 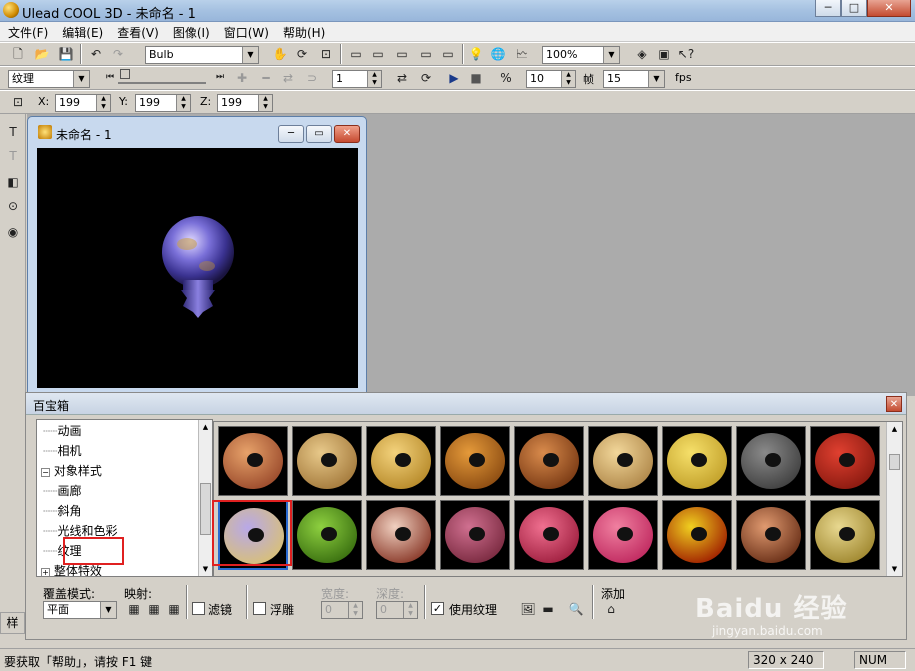 I want to click on slider-thumb, so click(x=125, y=74).